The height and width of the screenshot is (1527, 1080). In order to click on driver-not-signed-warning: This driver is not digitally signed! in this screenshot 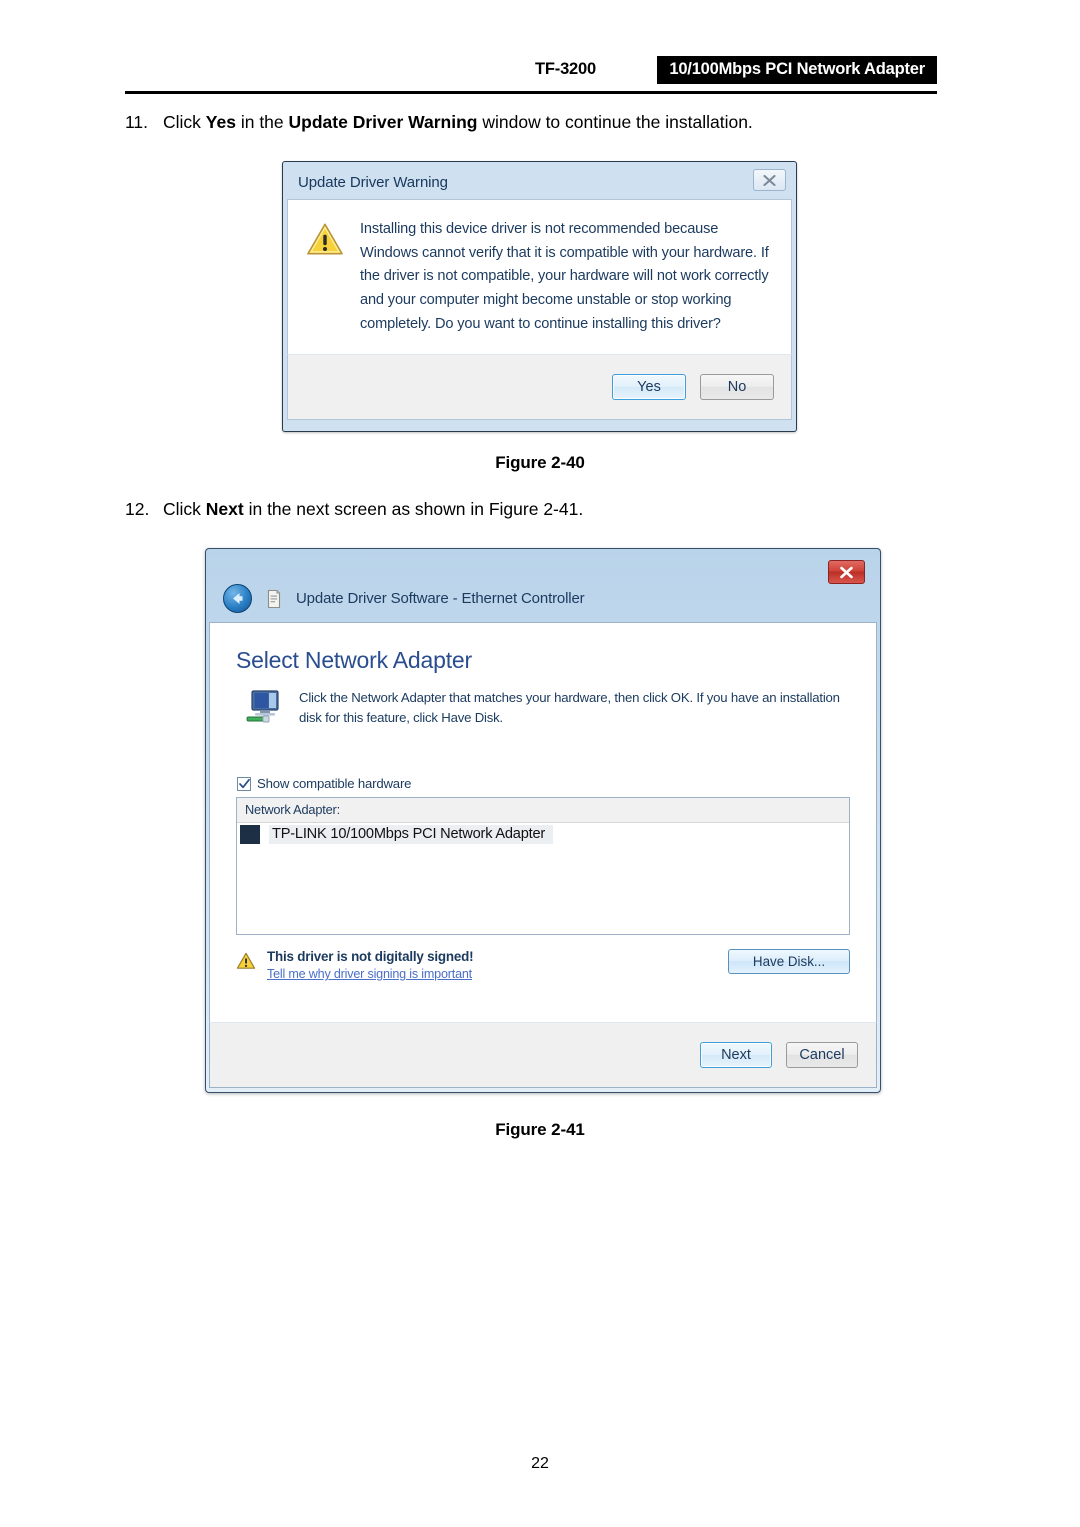, I will do `click(370, 957)`.